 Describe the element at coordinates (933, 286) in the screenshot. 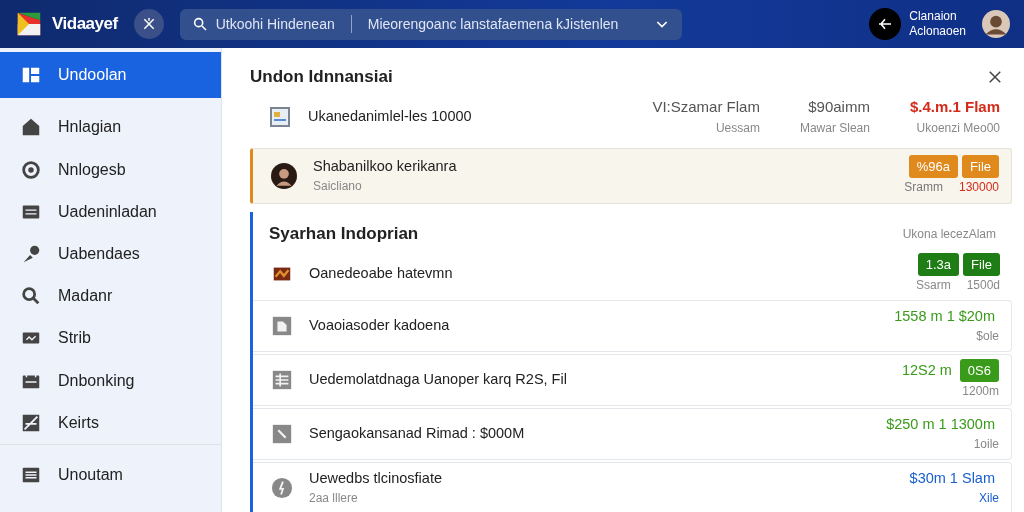

I see `amount-caption: Ssarm` at that location.